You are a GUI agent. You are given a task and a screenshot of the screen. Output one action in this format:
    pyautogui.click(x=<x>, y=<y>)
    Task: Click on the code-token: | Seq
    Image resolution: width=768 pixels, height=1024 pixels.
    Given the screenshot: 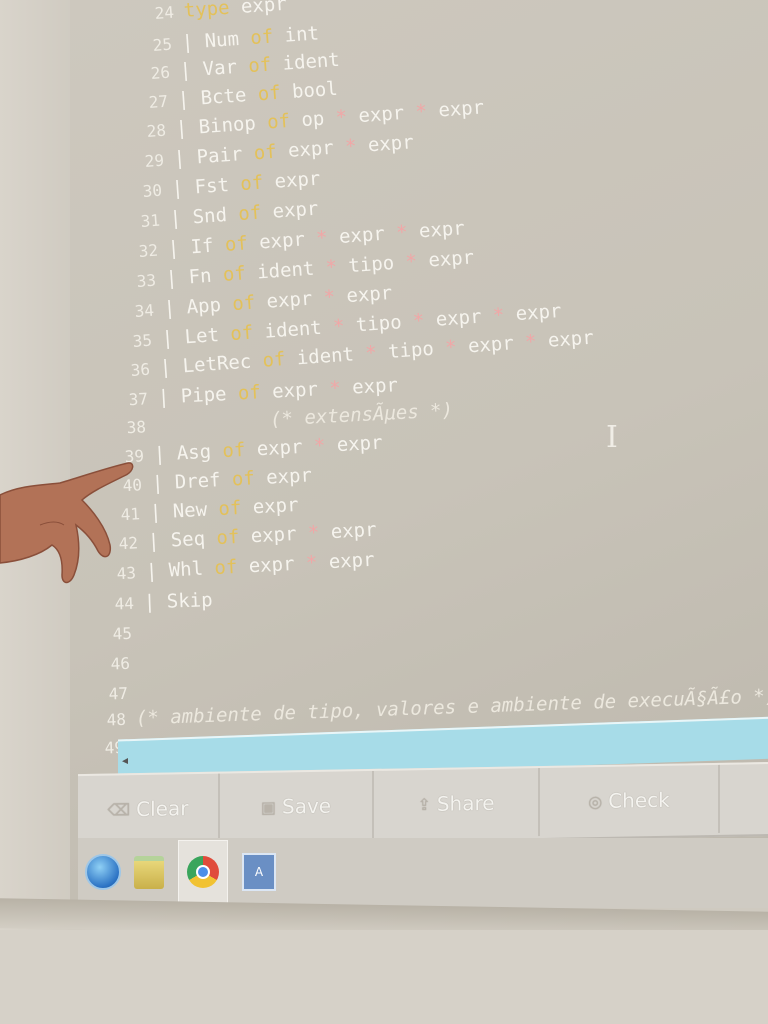 What is the action you would take?
    pyautogui.click(x=182, y=540)
    